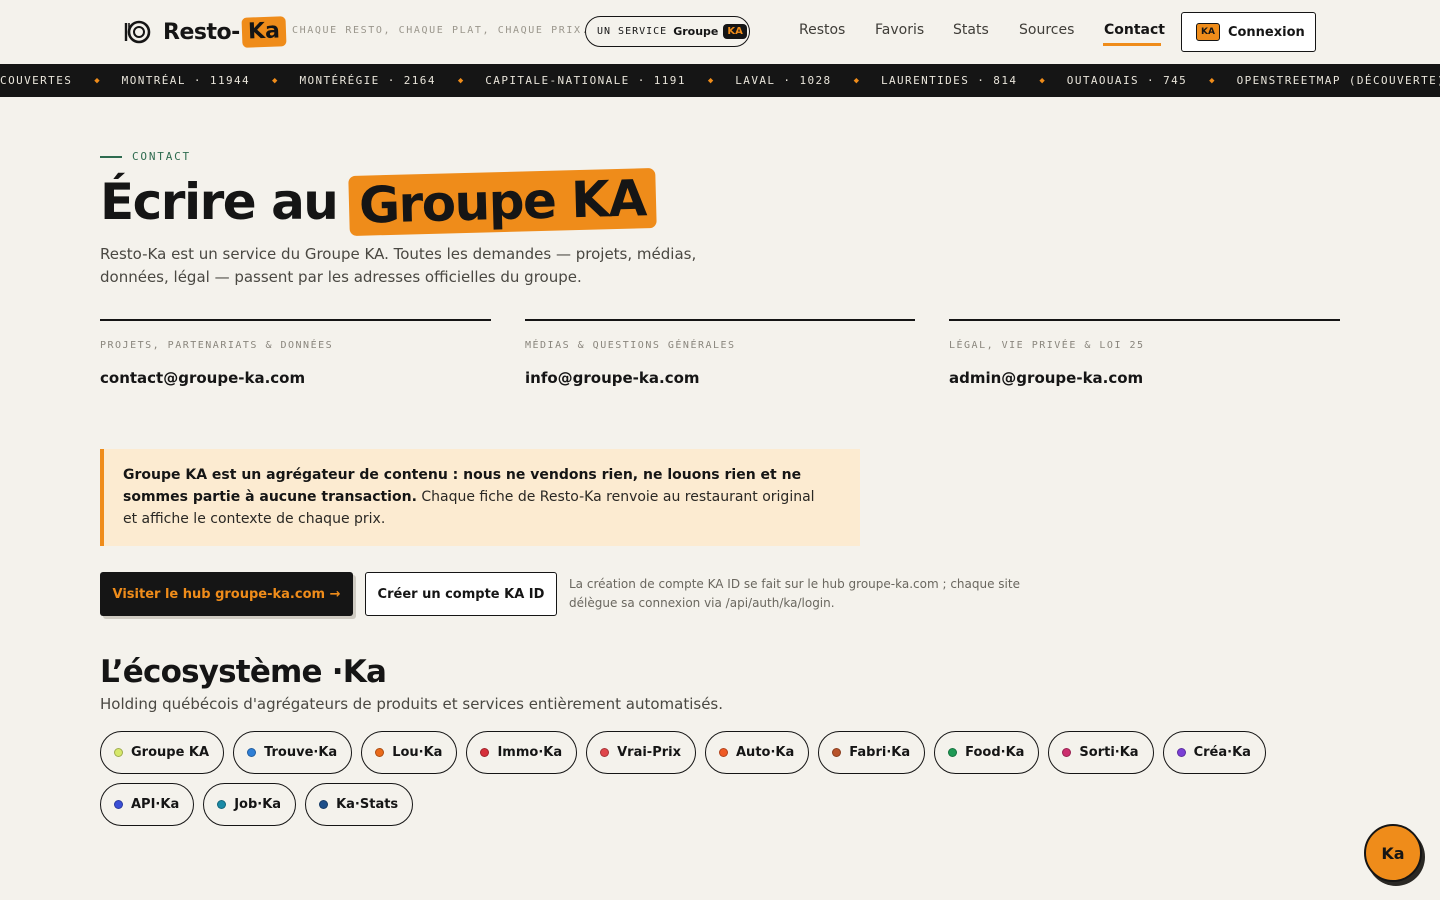  Describe the element at coordinates (949, 80) in the screenshot. I see `ticker-item: LAURENTIDES · 814` at that location.